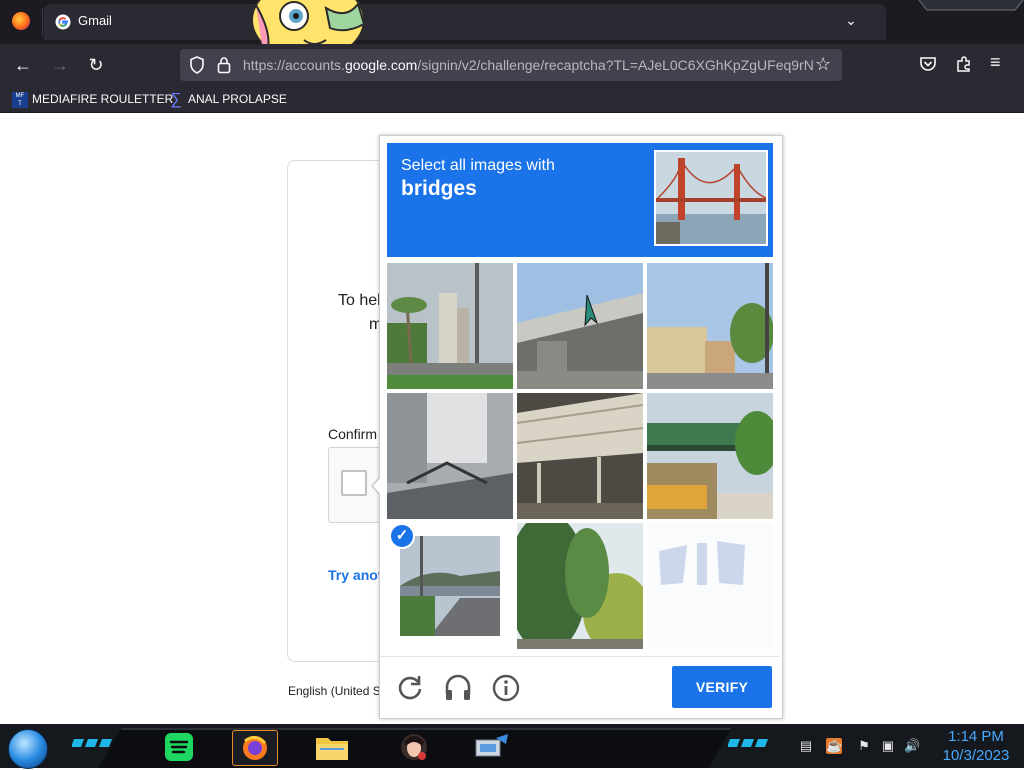 This screenshot has width=1024, height=770. Describe the element at coordinates (580, 656) in the screenshot. I see `footer-divider` at that location.